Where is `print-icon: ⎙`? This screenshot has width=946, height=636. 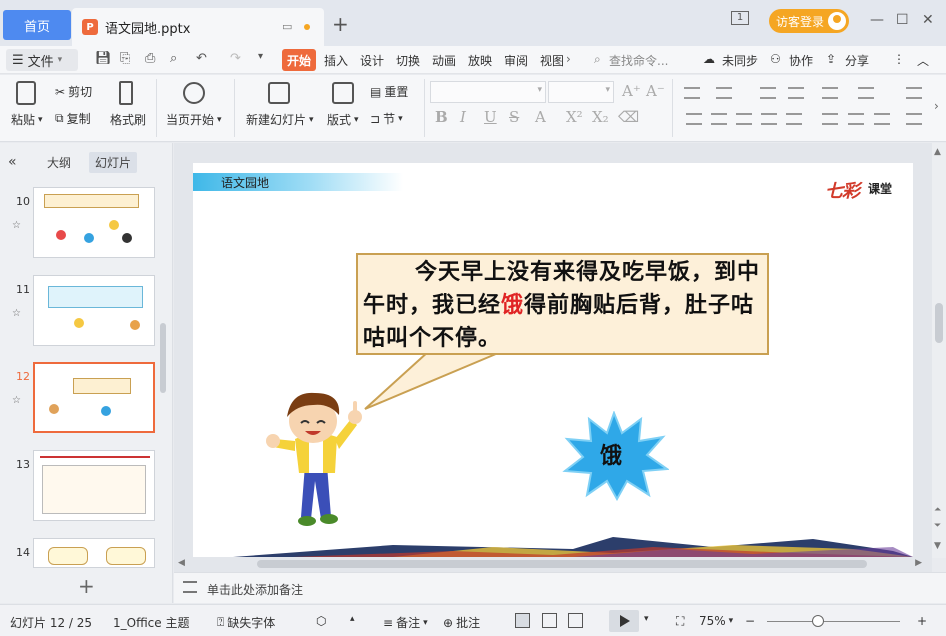
print-icon: ⎙ is located at coordinates (150, 58).